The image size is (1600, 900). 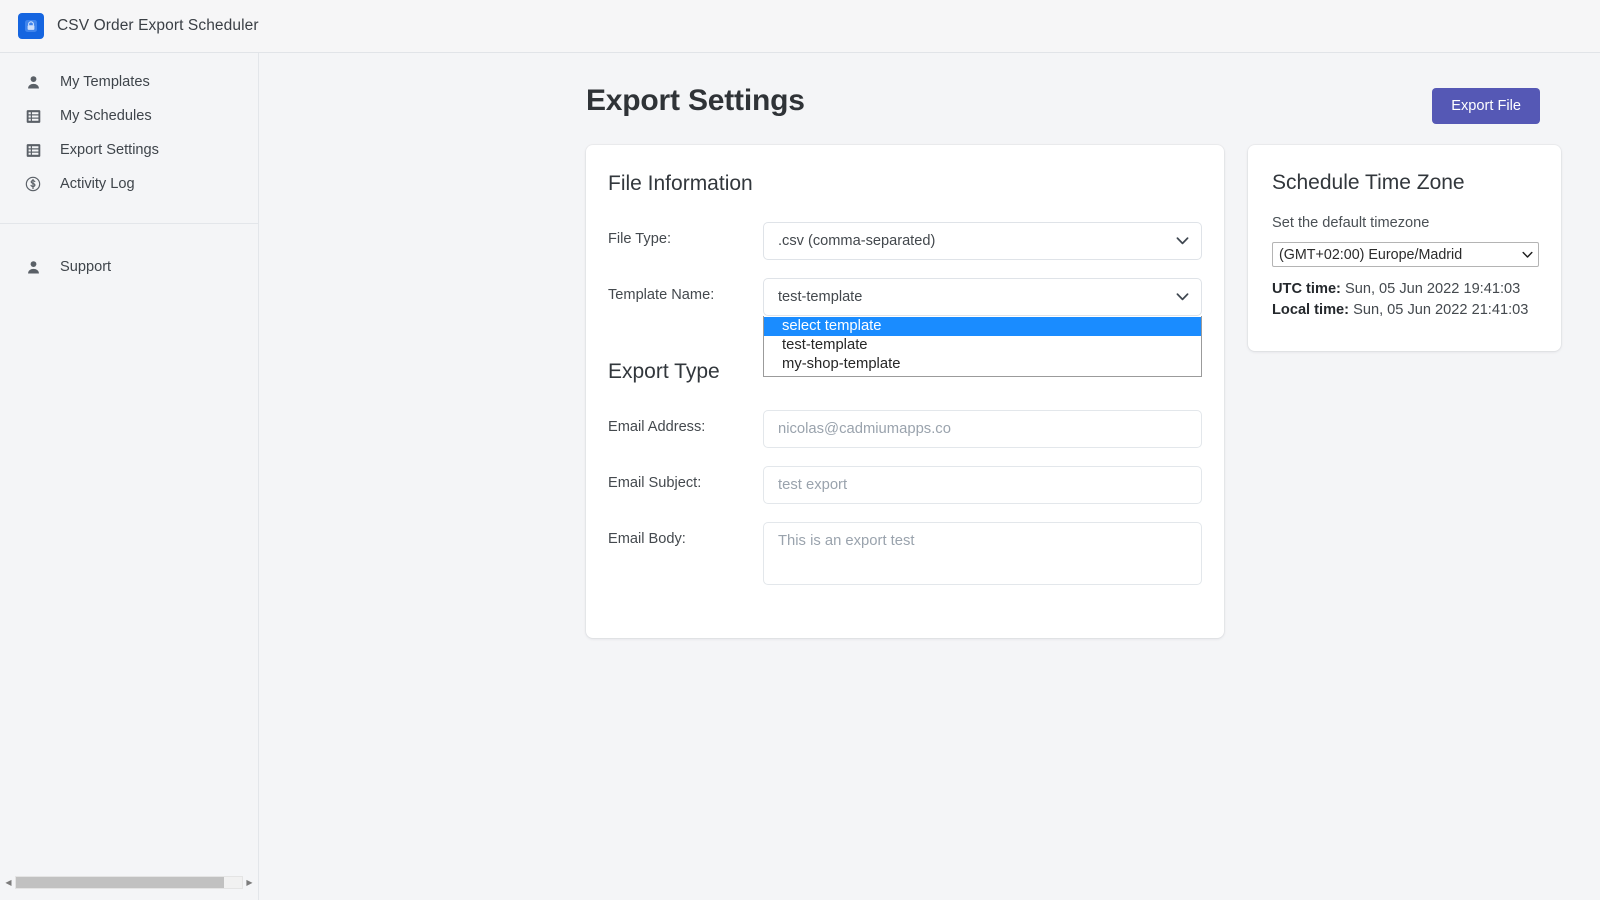 I want to click on file-type-control: .csv (comma-separated), so click(x=982, y=241).